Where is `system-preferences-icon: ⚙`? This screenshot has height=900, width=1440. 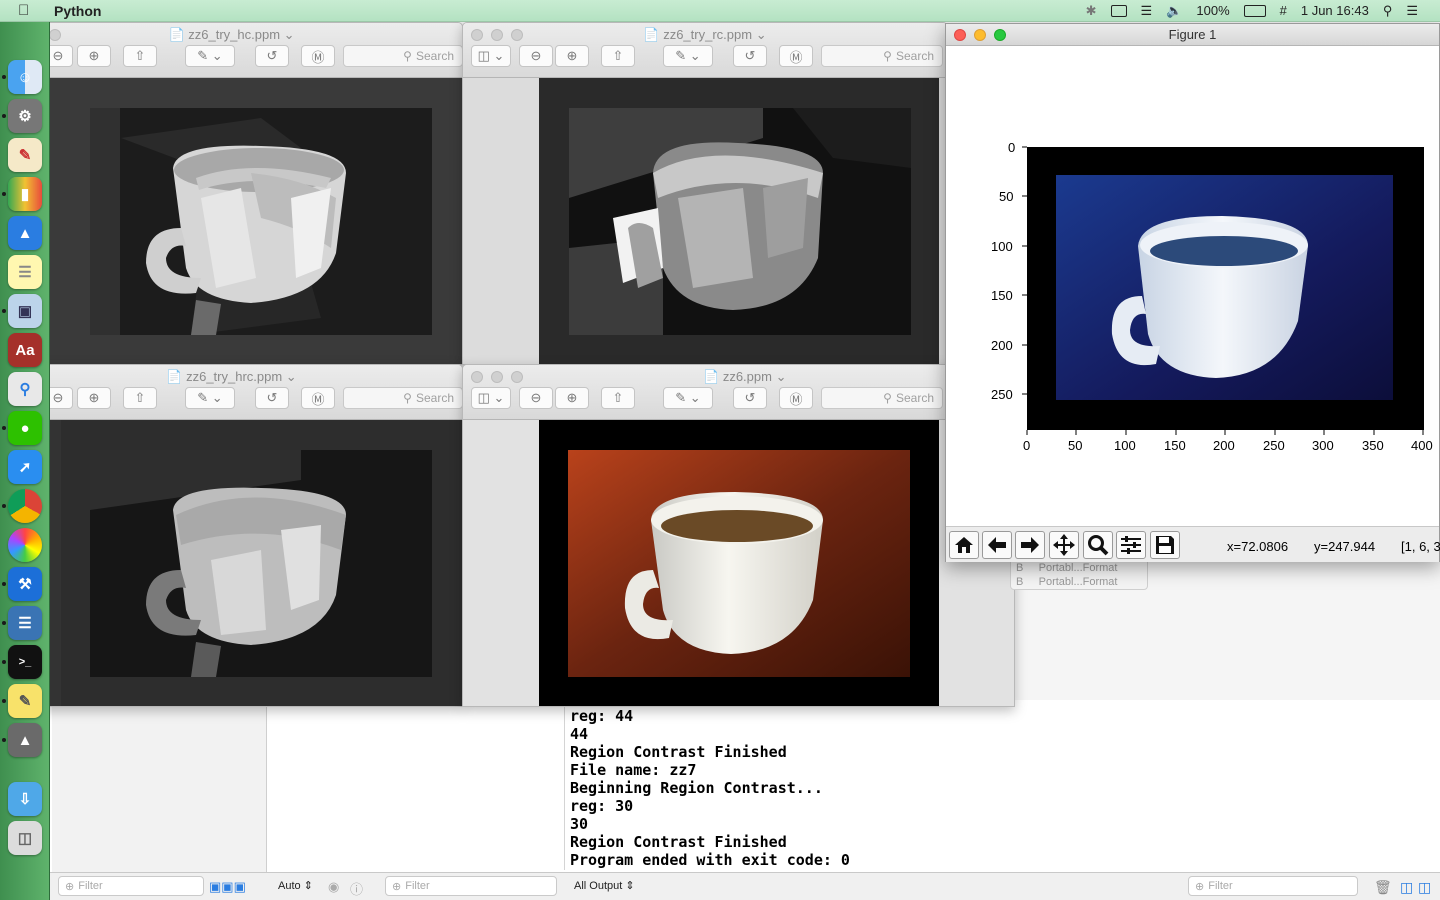 system-preferences-icon: ⚙ is located at coordinates (25, 116).